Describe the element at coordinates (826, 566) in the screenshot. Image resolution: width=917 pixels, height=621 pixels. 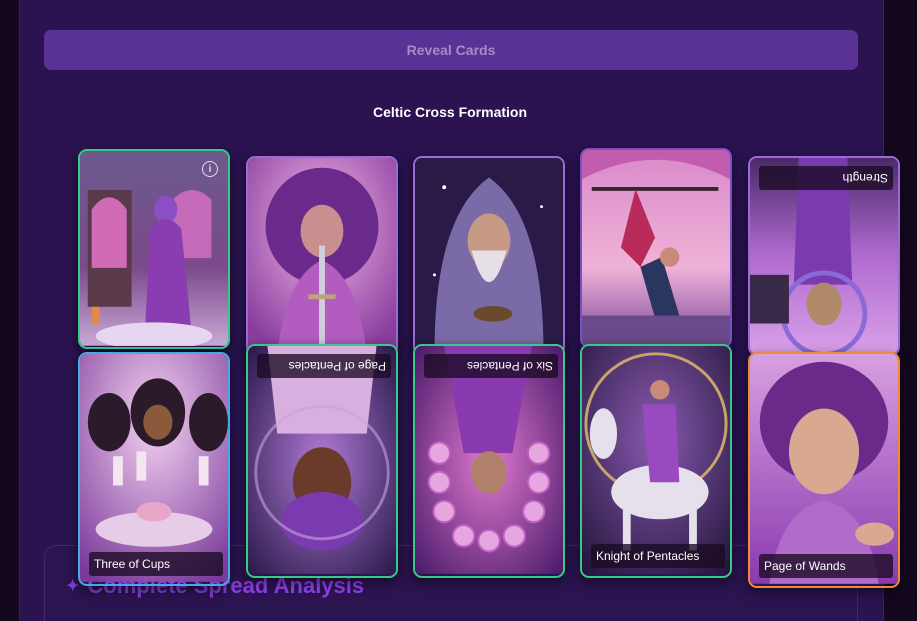
I see `card-name-label: Page of Wands` at that location.